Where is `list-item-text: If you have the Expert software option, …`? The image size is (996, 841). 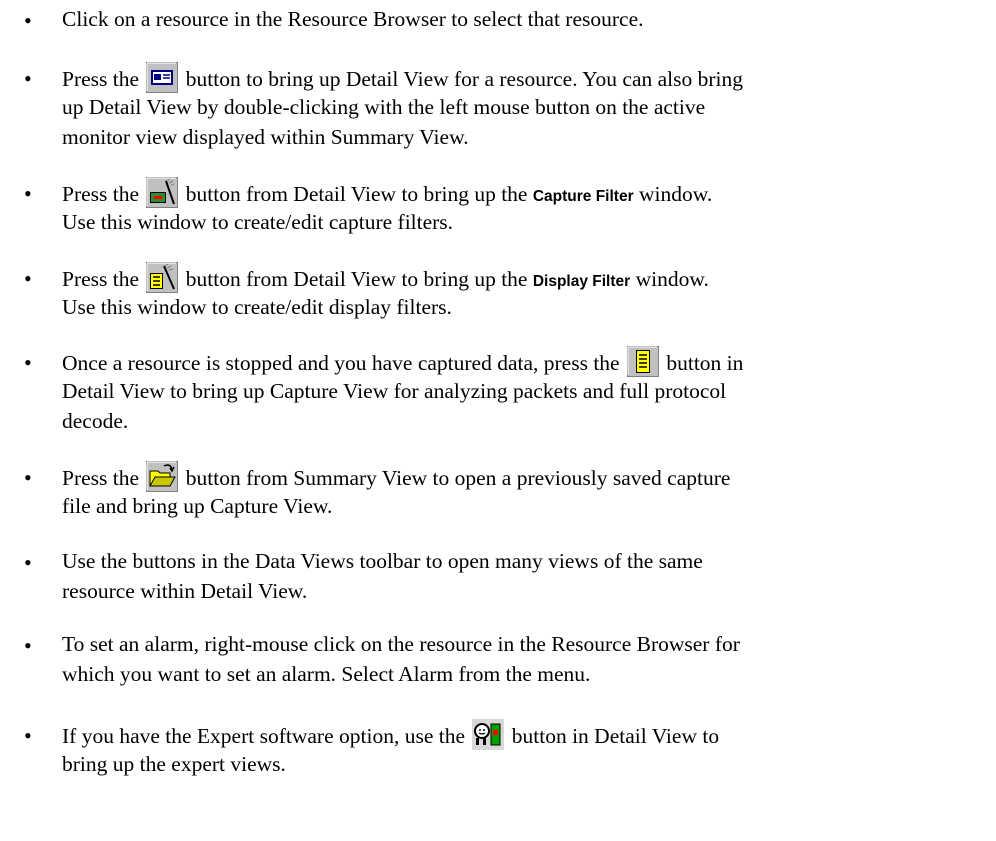
list-item-text: If you have the Expert software option, … is located at coordinates (263, 736).